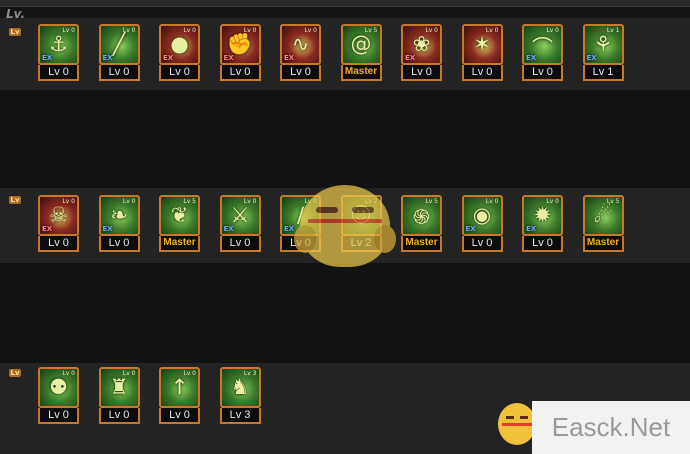 Image resolution: width=690 pixels, height=454 pixels. I want to click on fist-skill-icon: ✊ Lv 0 EX, so click(240, 44).